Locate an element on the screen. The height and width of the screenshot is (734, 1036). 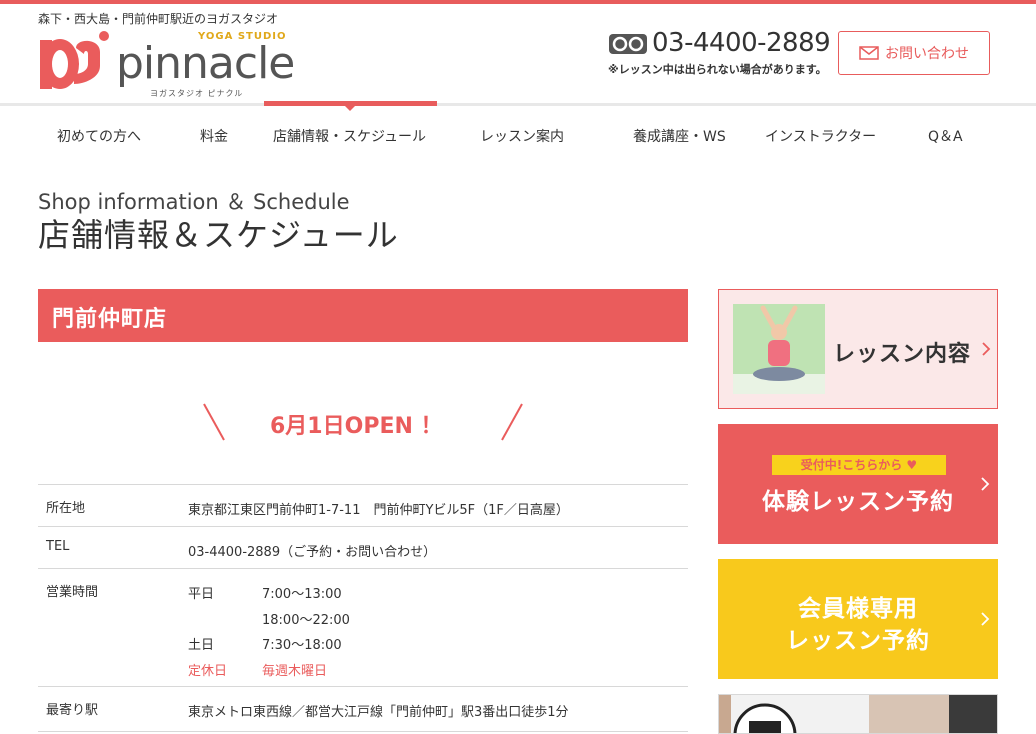
nav-item-price: 料金 is located at coordinates (214, 136).